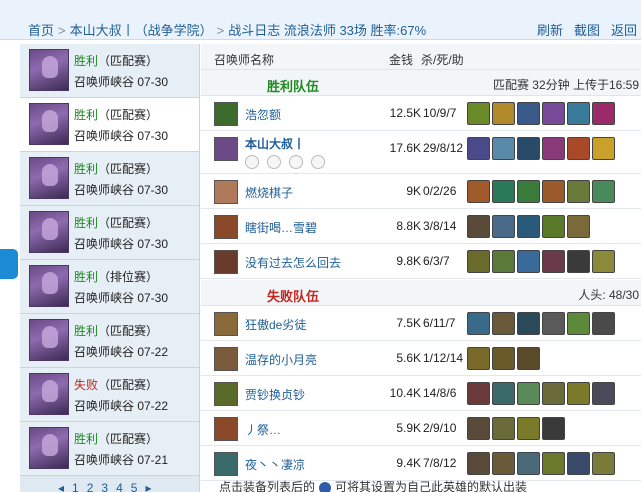  What do you see at coordinates (421, 394) in the screenshot?
I see `player-row: 贾钞换贞钞 10.4K 14/8/6` at bounding box center [421, 394].